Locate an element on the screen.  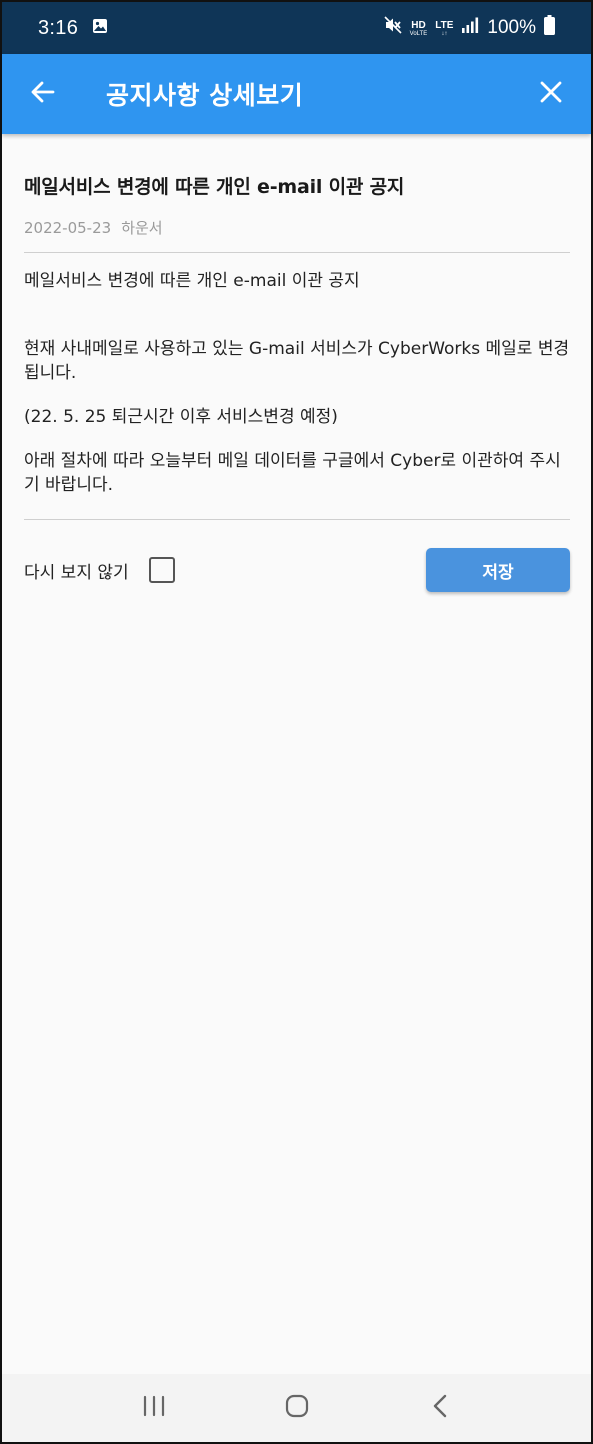
page-title: 공지사항 상세보기 is located at coordinates (205, 95).